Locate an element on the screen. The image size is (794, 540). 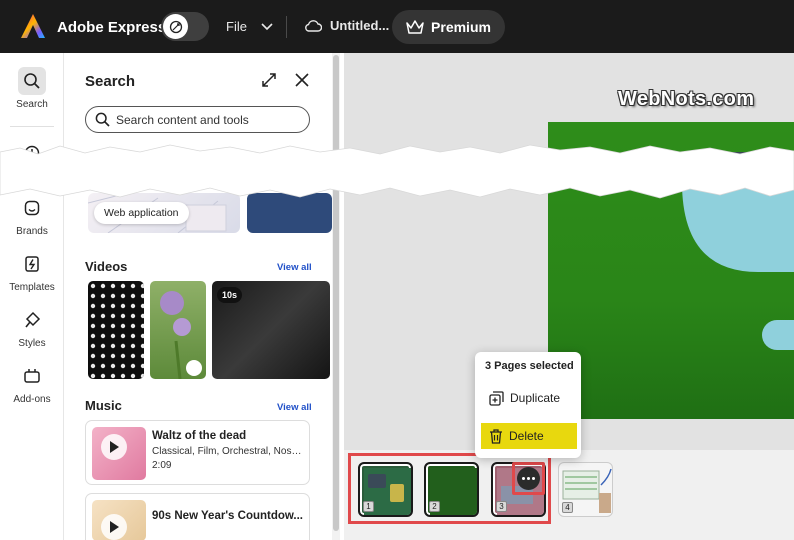
videos-view-all-link: View all is located at coordinates (294, 267).